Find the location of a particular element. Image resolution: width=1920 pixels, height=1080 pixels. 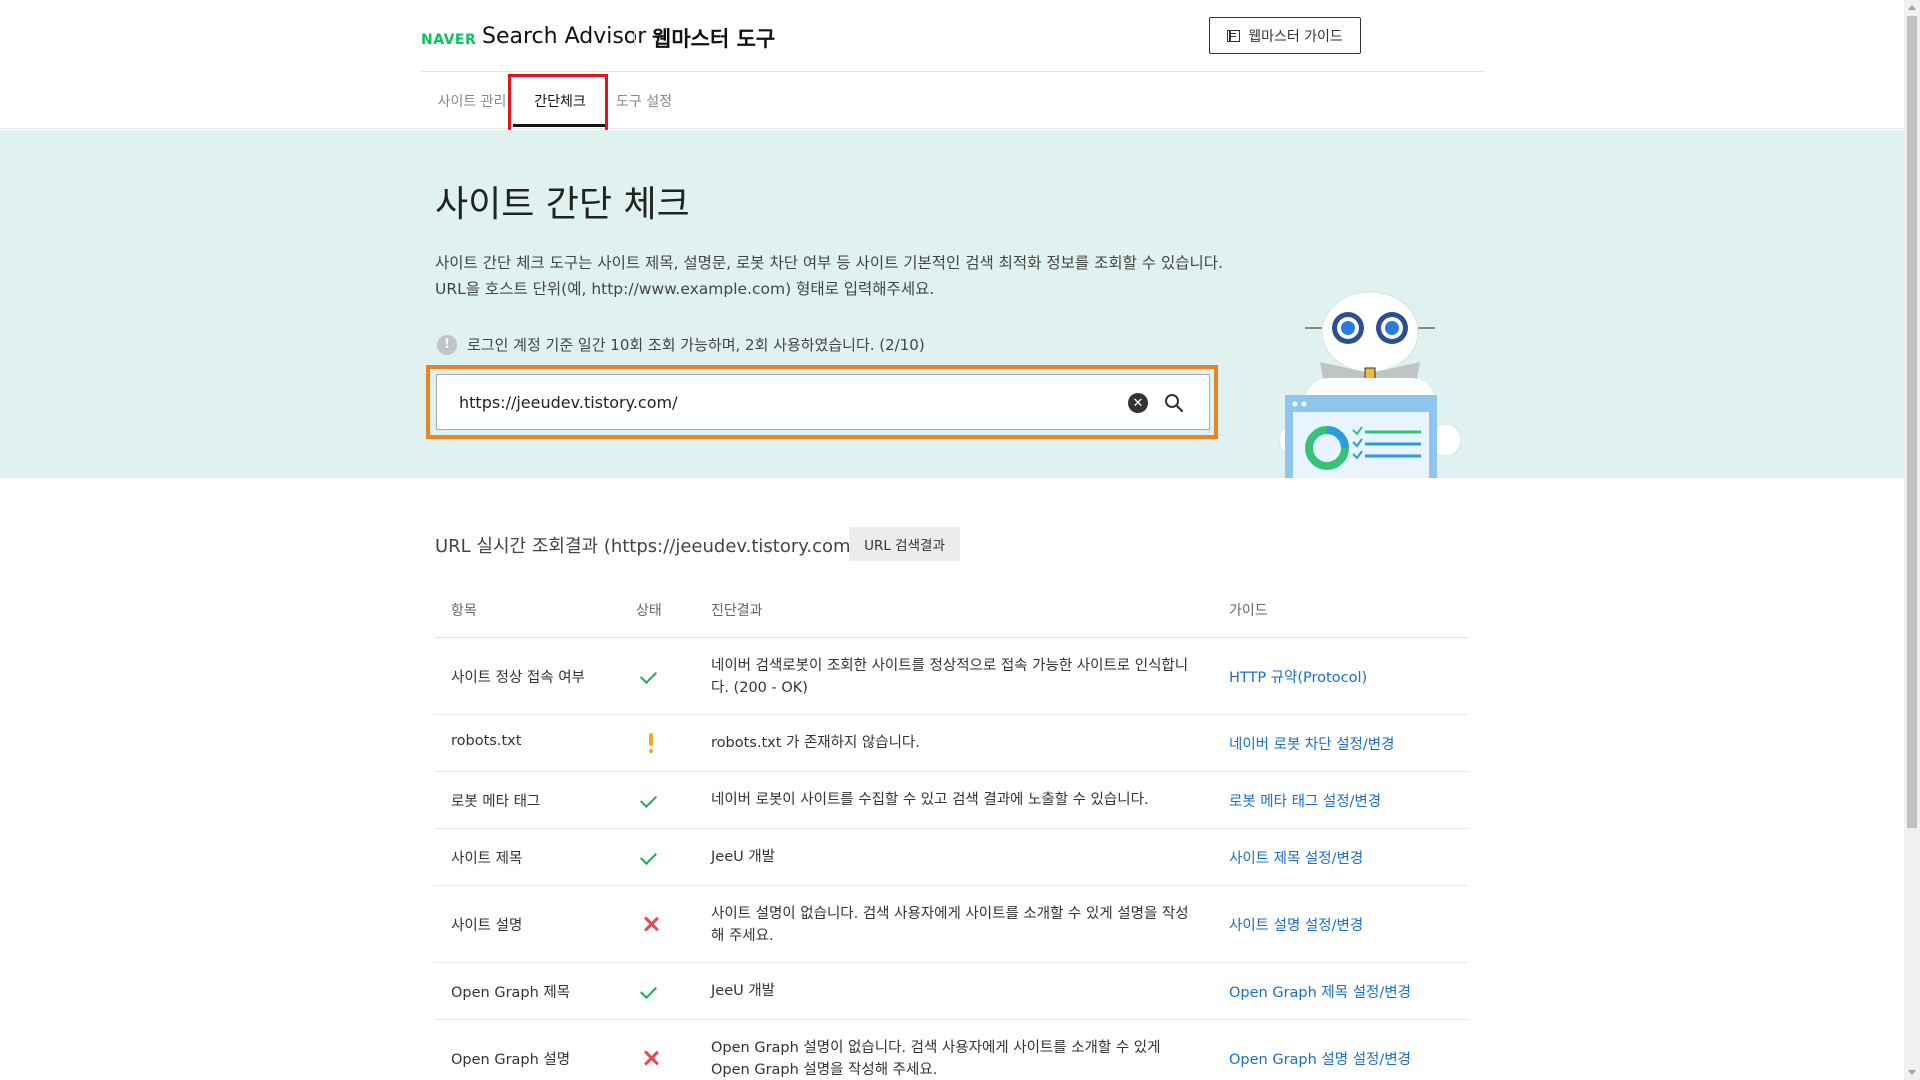

url-search-result-button: URL 검색결과 is located at coordinates (904, 544).